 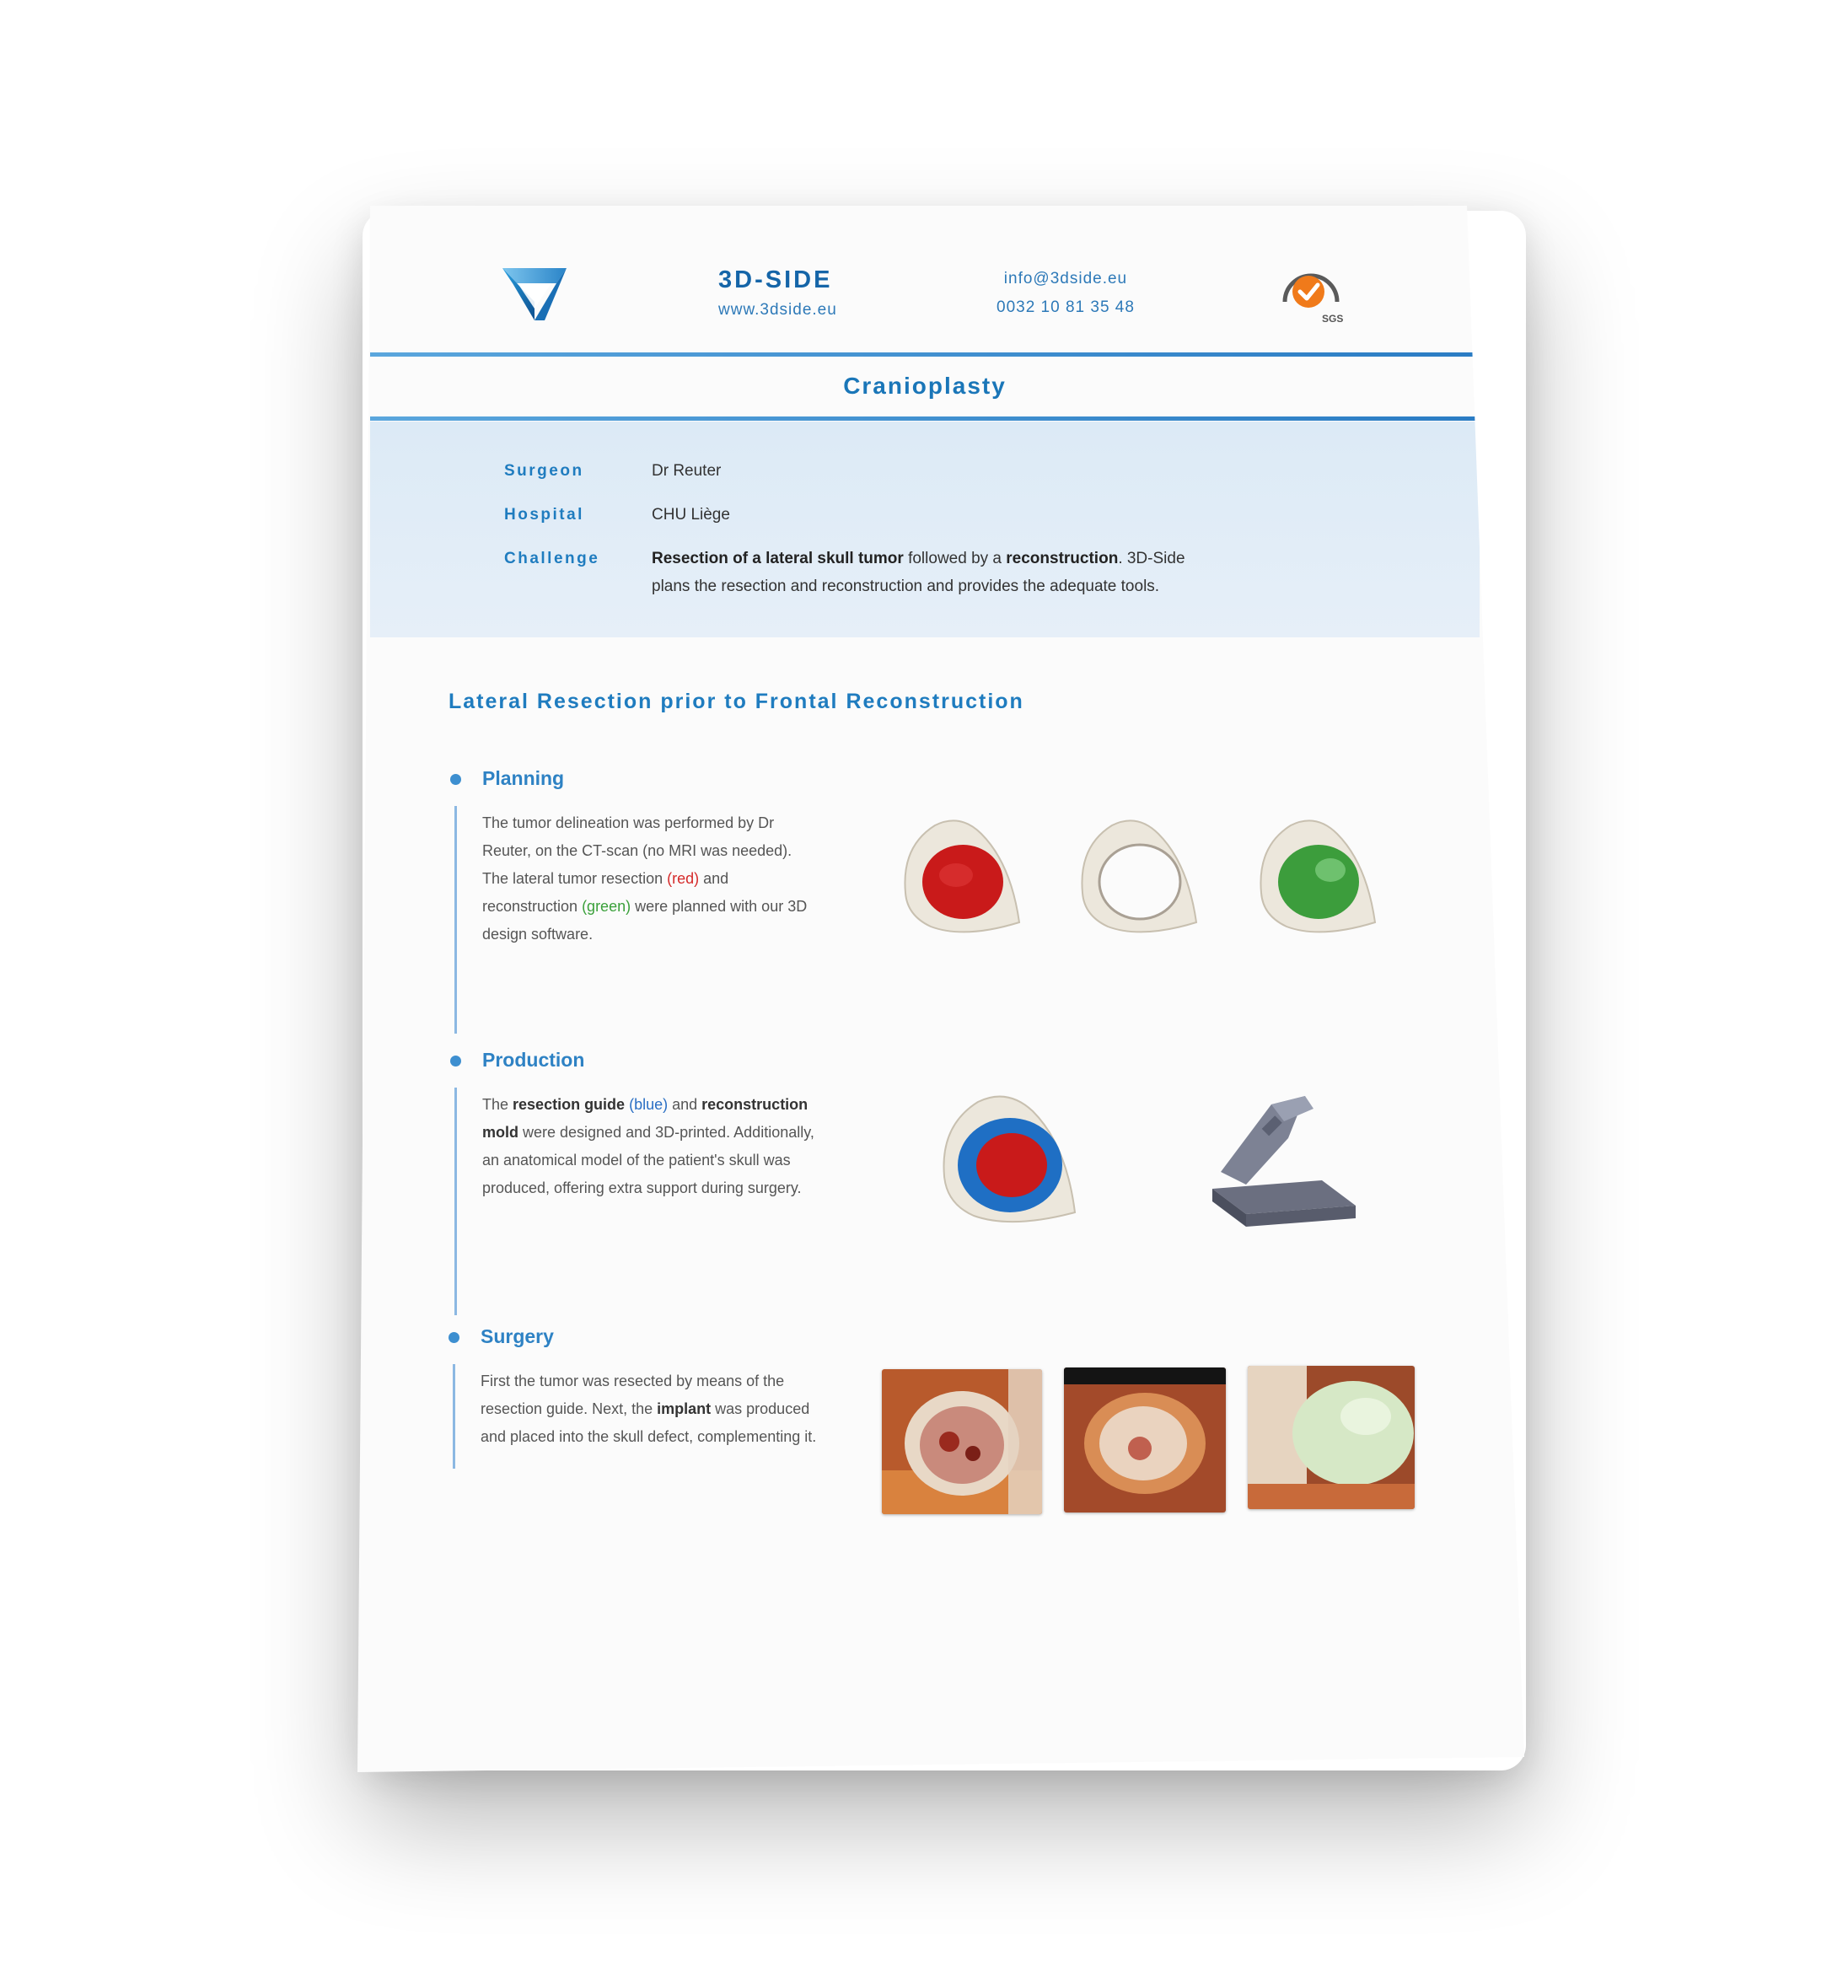 What do you see at coordinates (684, 1408) in the screenshot?
I see `implant-bold: implant` at bounding box center [684, 1408].